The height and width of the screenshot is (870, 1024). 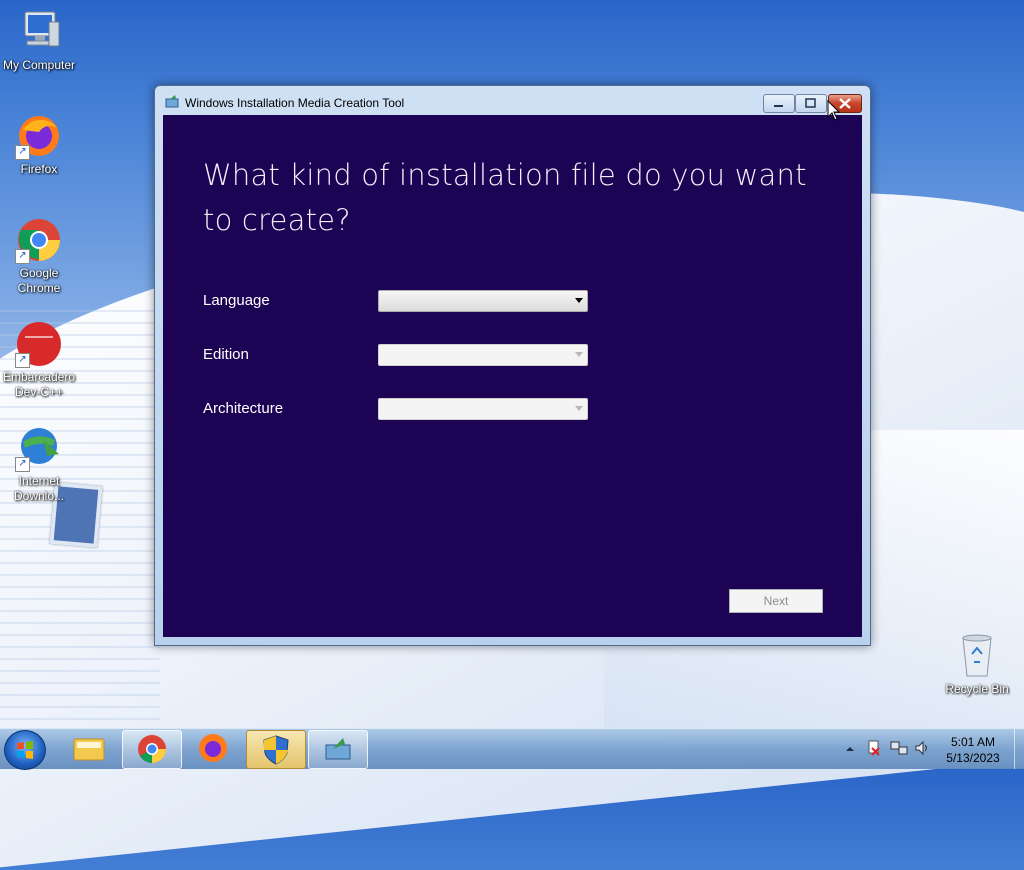 I want to click on computer-icon, so click(x=39, y=32).